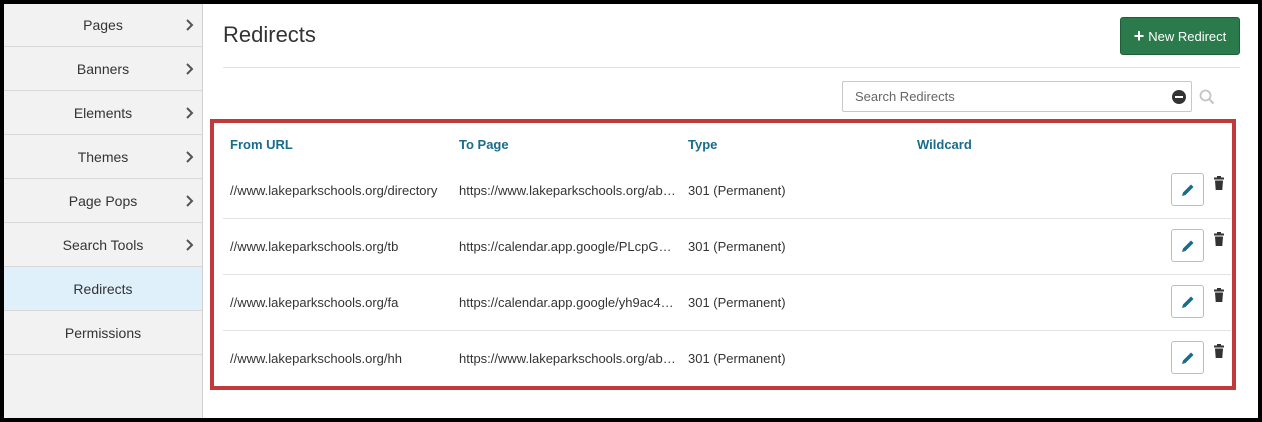 This screenshot has width=1262, height=422. Describe the element at coordinates (731, 67) in the screenshot. I see `divider` at that location.